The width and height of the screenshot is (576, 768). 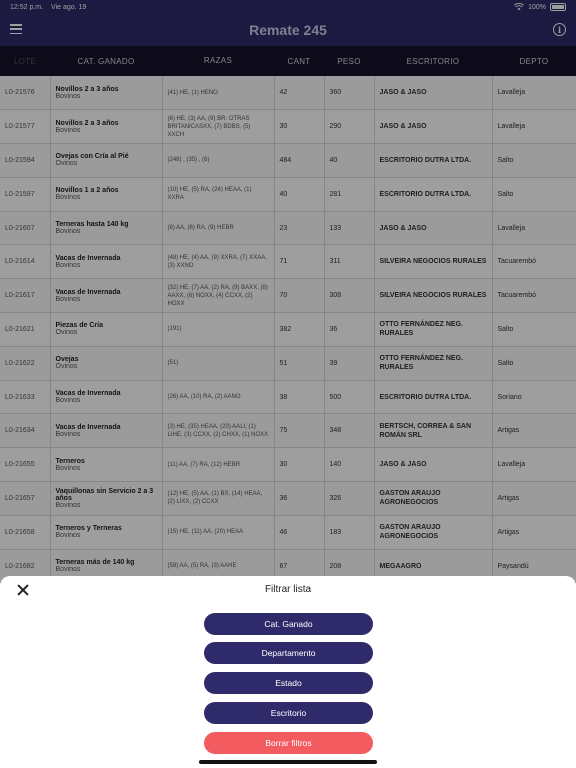 I want to click on filter-estado-button: Estado, so click(x=288, y=683).